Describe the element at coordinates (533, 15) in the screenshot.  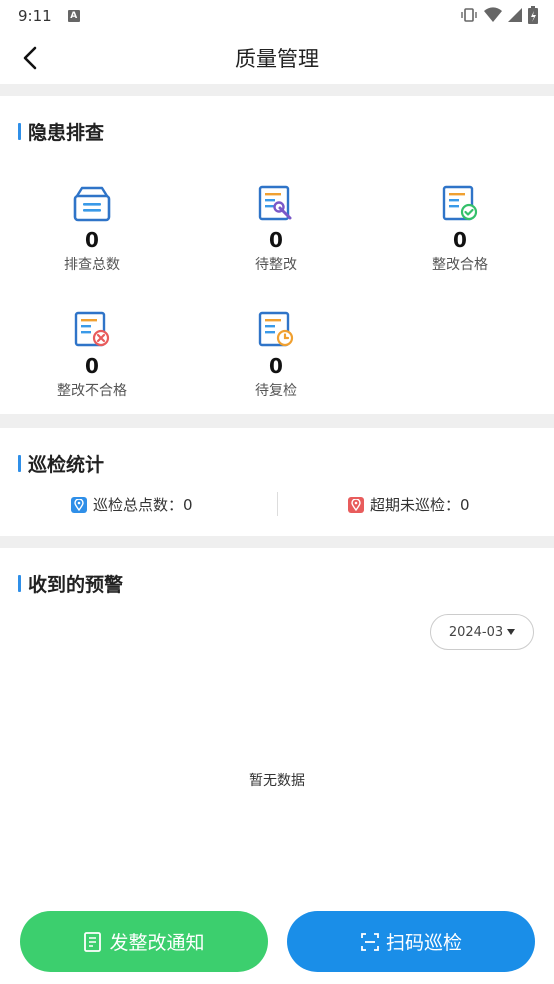
I see `battery-icon` at that location.